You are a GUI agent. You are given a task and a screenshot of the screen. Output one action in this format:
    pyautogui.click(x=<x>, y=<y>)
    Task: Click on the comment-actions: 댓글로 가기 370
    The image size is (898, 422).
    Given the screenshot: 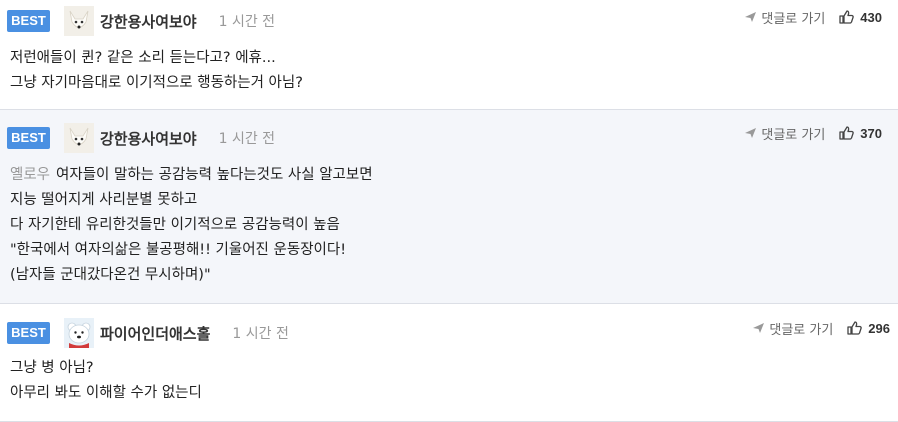 What is the action you would take?
    pyautogui.click(x=813, y=133)
    